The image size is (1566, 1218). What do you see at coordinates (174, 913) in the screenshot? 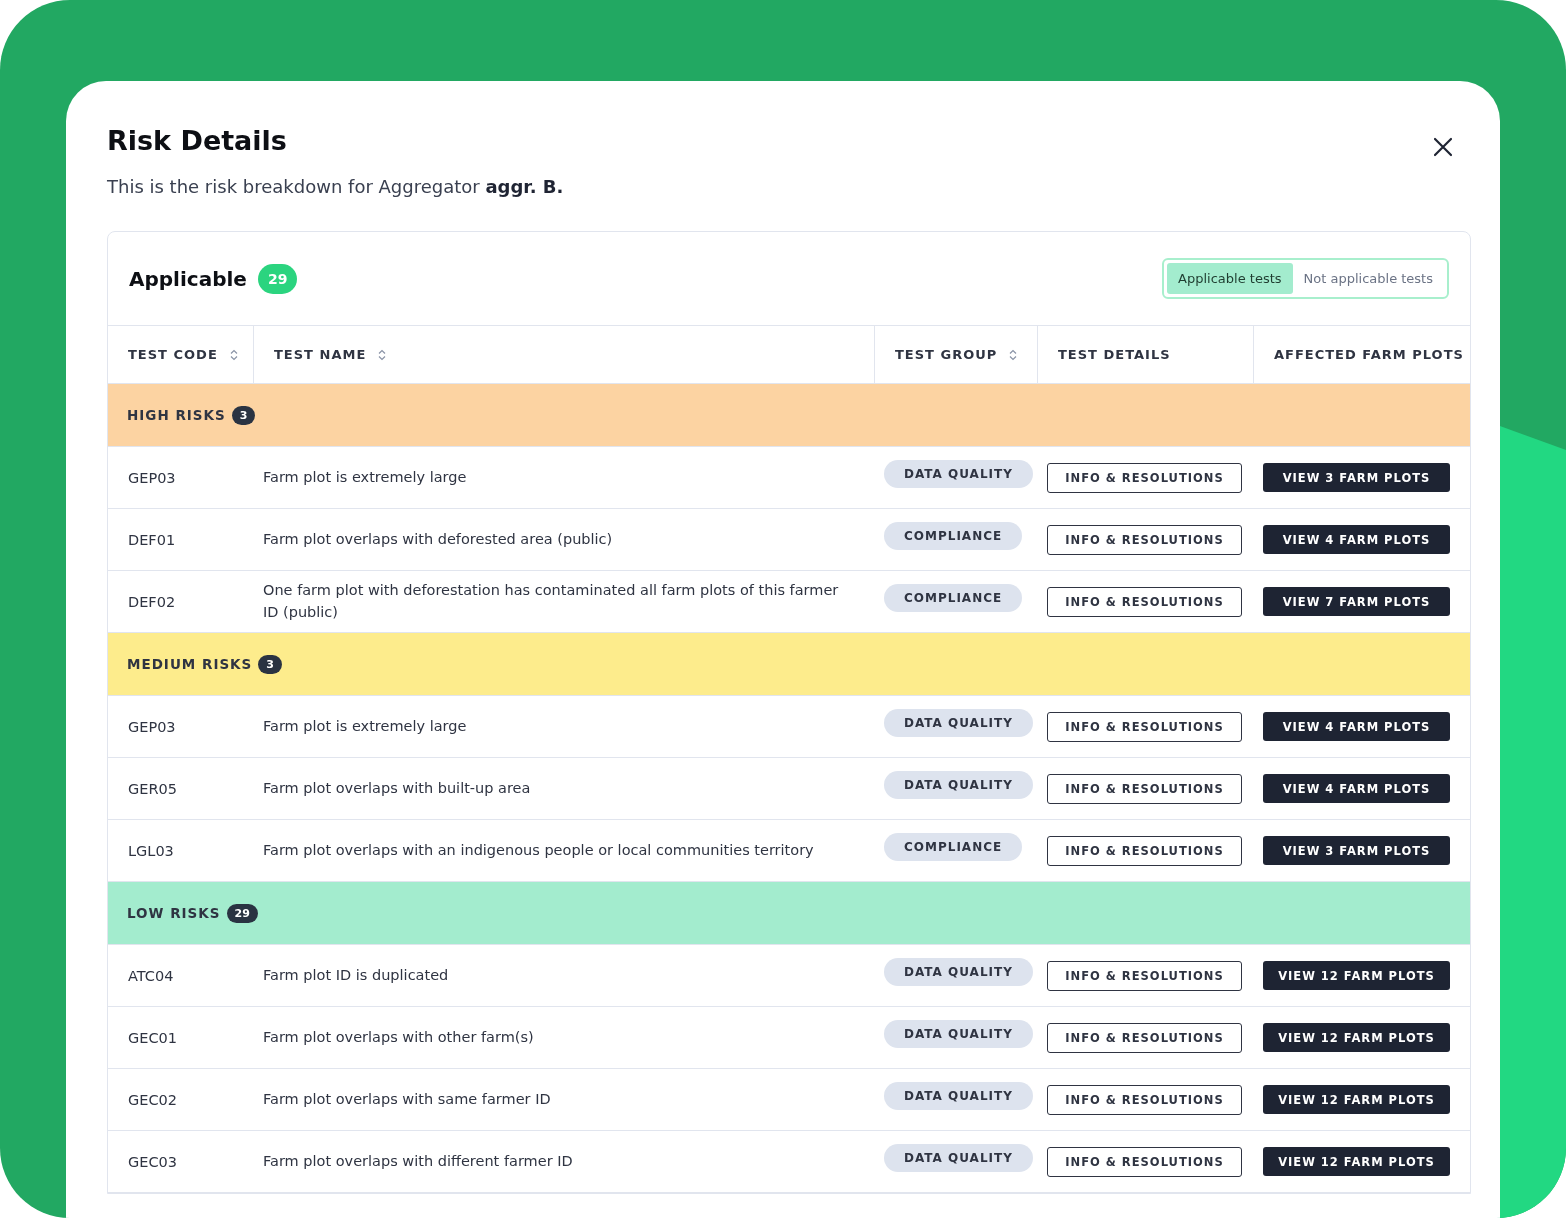
I see `risk-group-label: LOW RISKS` at bounding box center [174, 913].